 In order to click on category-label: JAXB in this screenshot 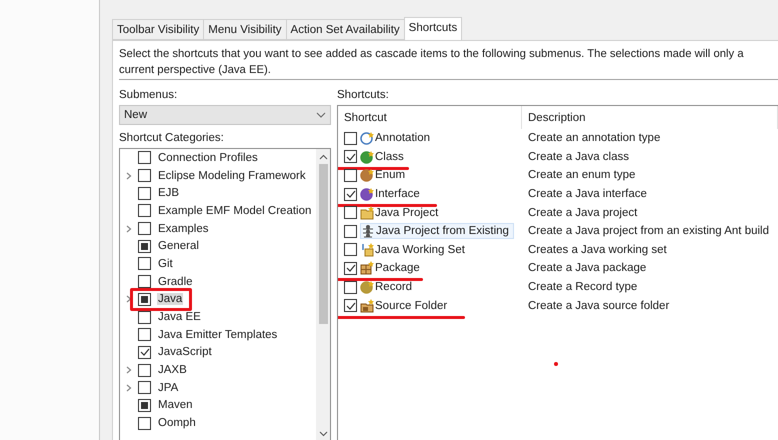, I will do `click(172, 370)`.